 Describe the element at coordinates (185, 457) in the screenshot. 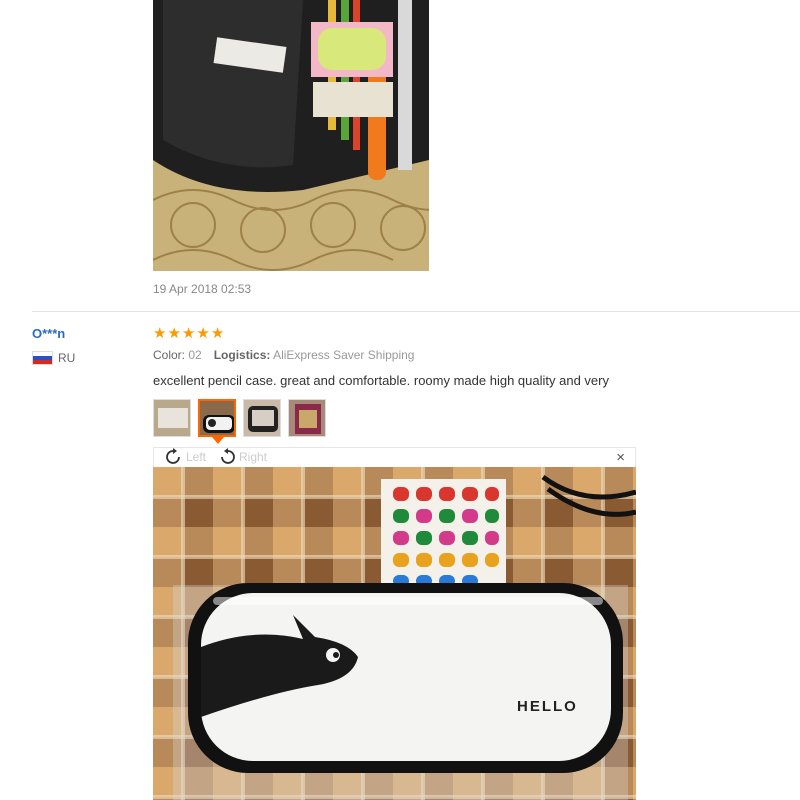

I see `rotate-left-button: Left` at that location.